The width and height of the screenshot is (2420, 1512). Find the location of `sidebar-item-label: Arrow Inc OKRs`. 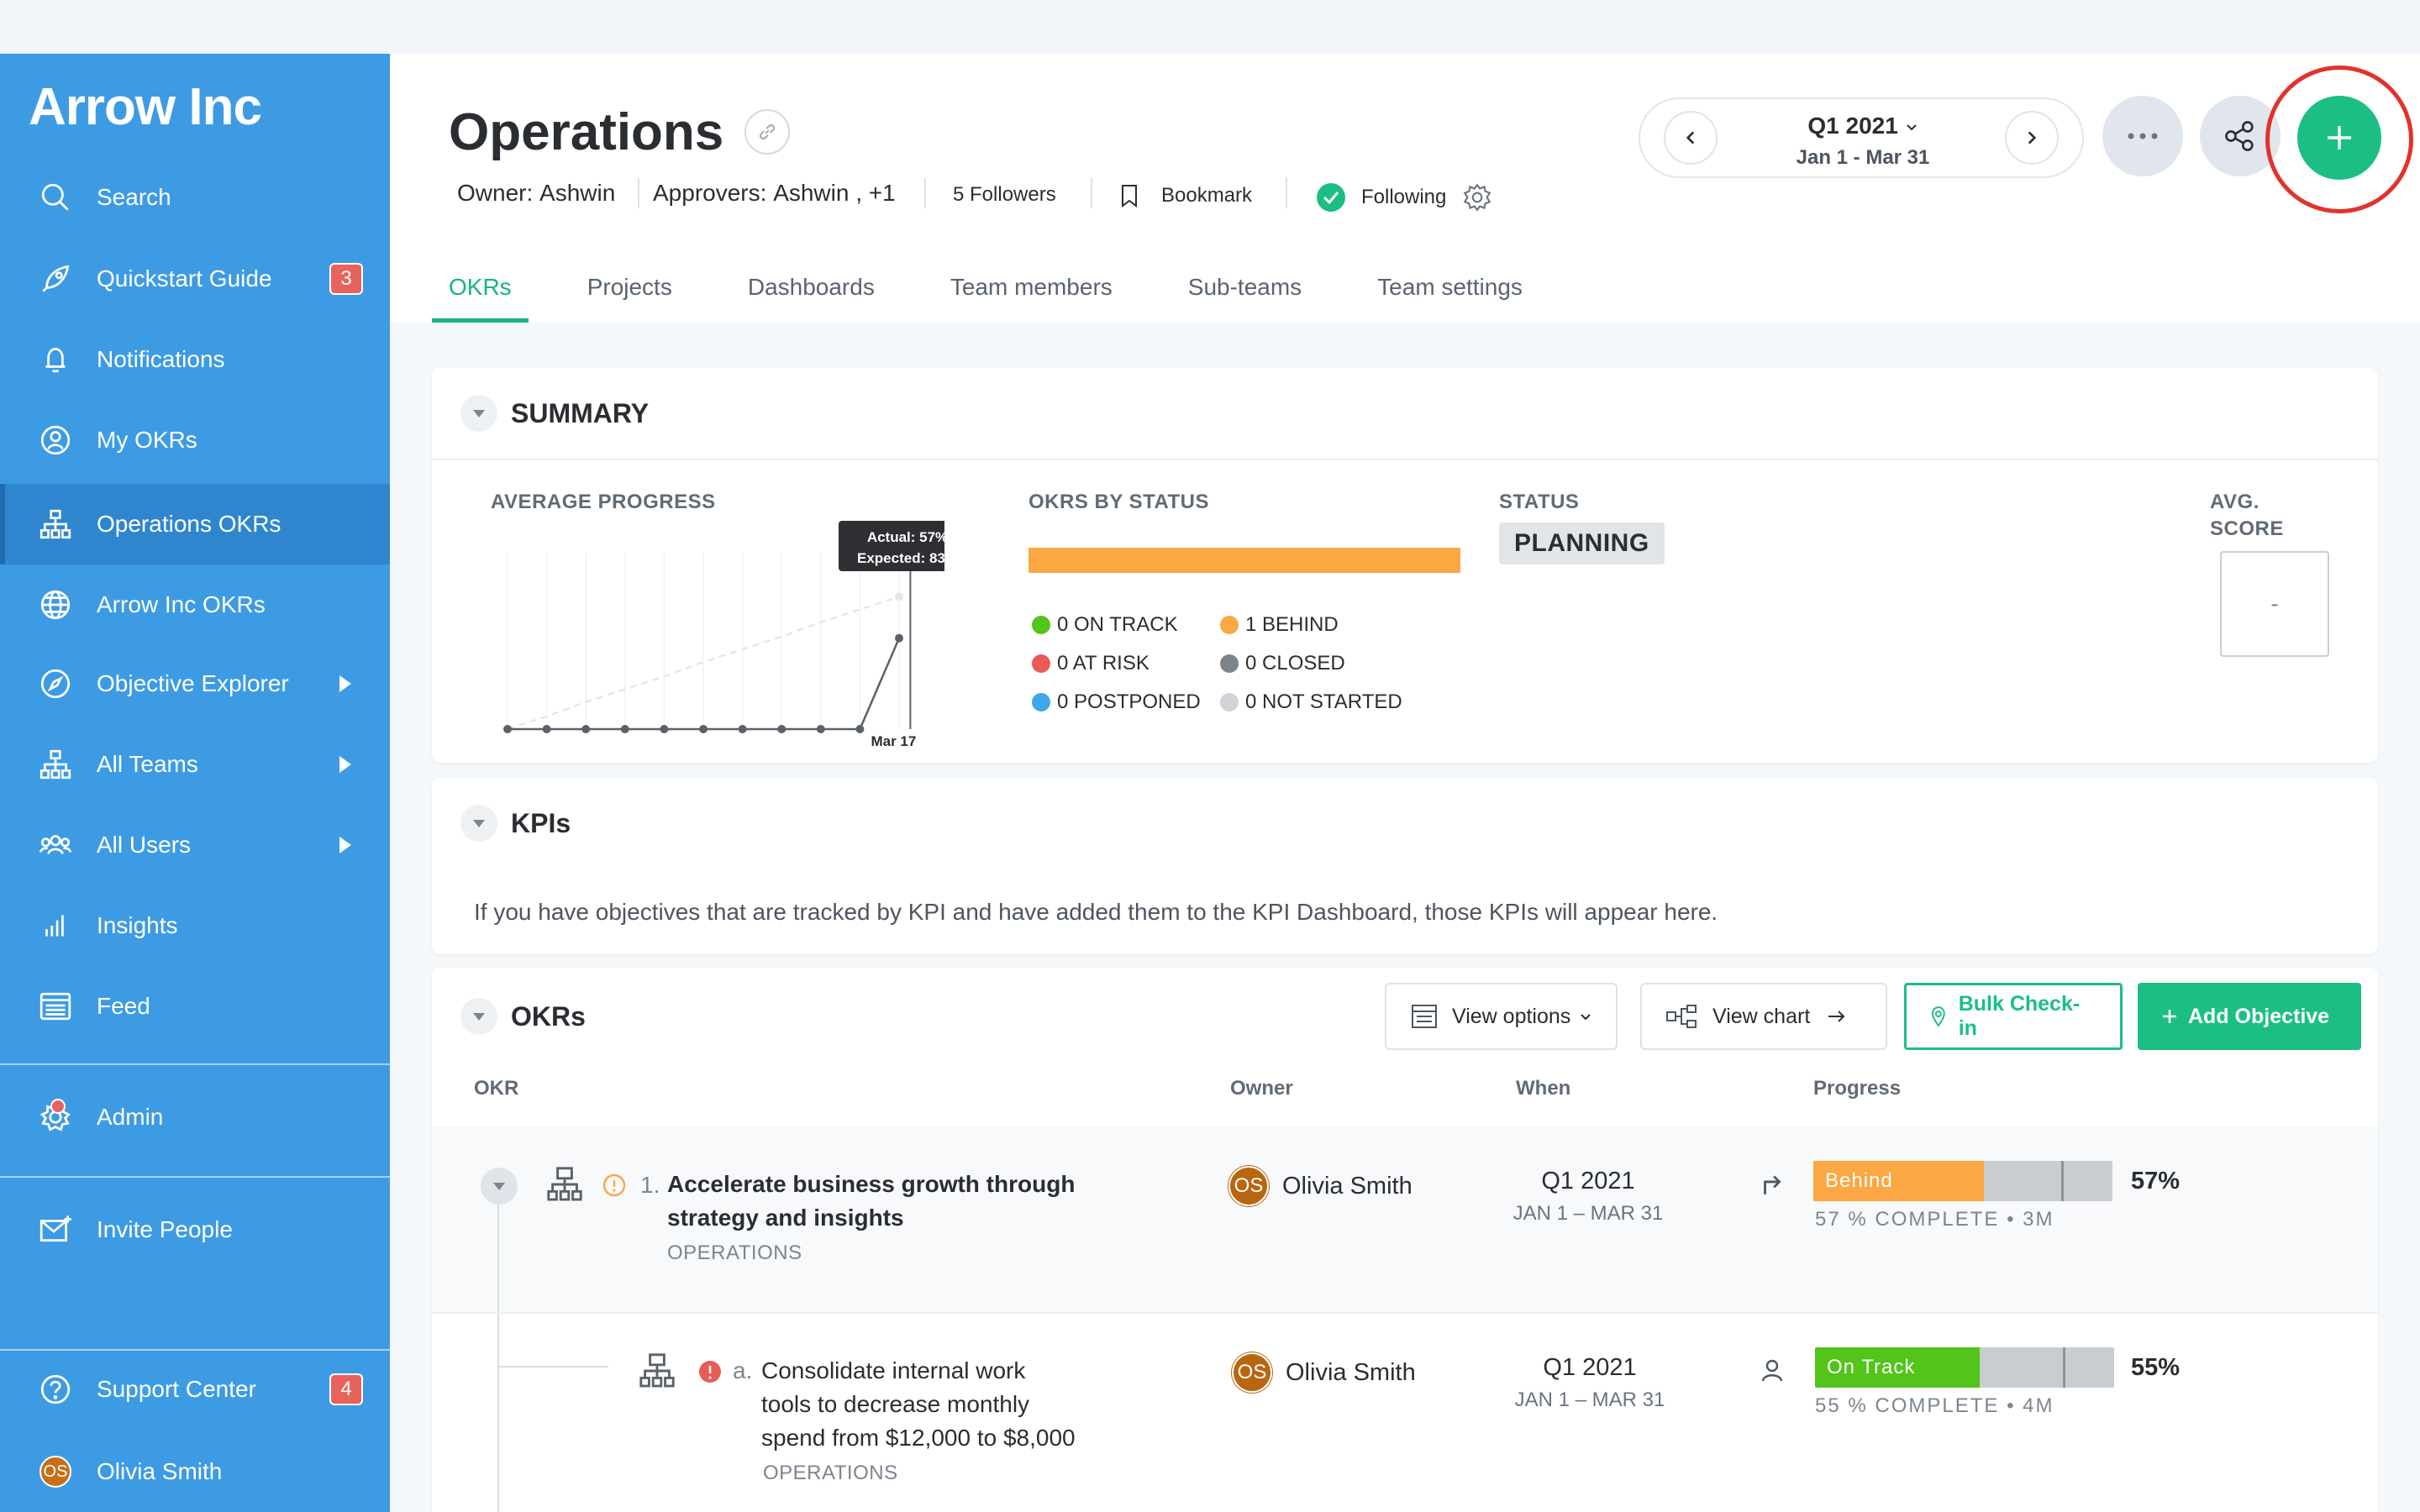

sidebar-item-label: Arrow Inc OKRs is located at coordinates (181, 604).